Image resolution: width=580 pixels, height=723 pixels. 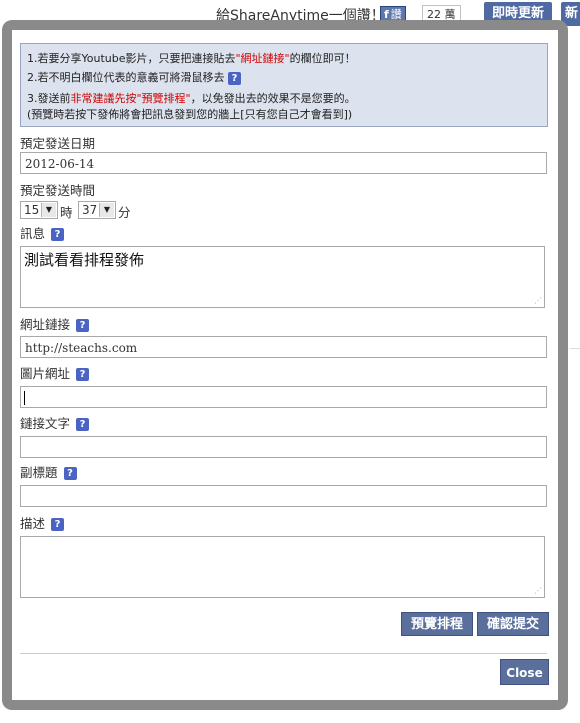 I want to click on description-textarea: ⋰, so click(x=282, y=567).